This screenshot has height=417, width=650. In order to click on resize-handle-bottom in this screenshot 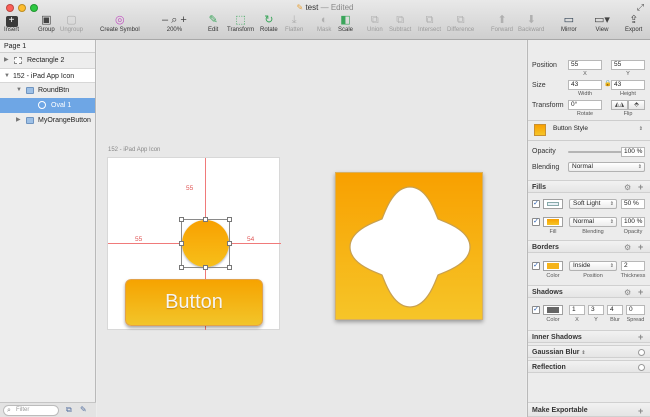, I will do `click(205, 267)`.